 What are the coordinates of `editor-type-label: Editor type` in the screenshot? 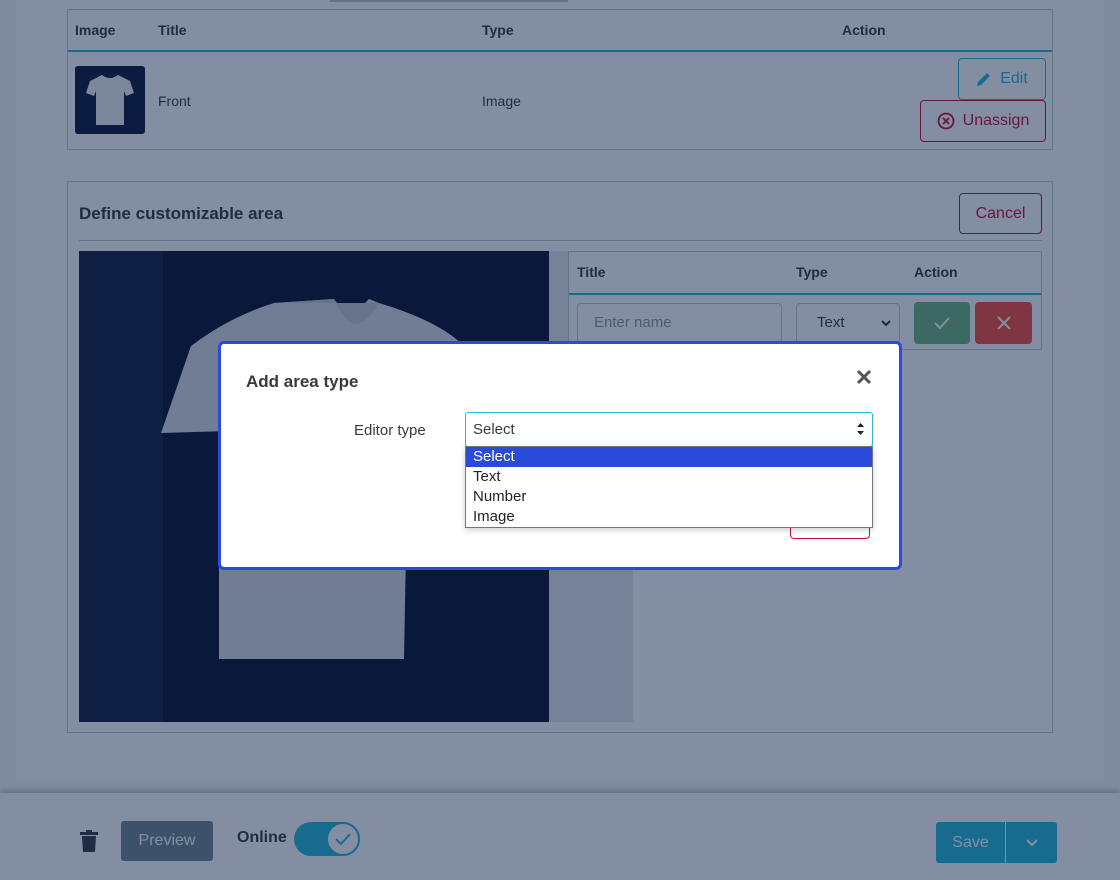 It's located at (390, 430).